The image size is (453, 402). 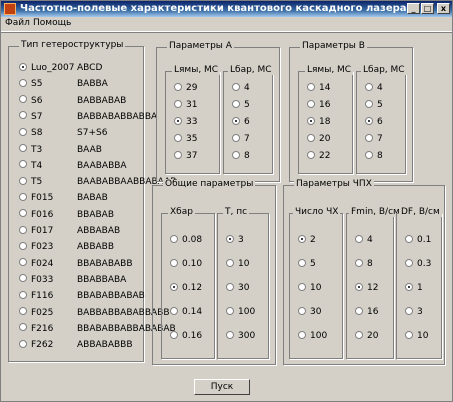 What do you see at coordinates (374, 156) in the screenshot?
I see `option-paramsB-col2: 8` at bounding box center [374, 156].